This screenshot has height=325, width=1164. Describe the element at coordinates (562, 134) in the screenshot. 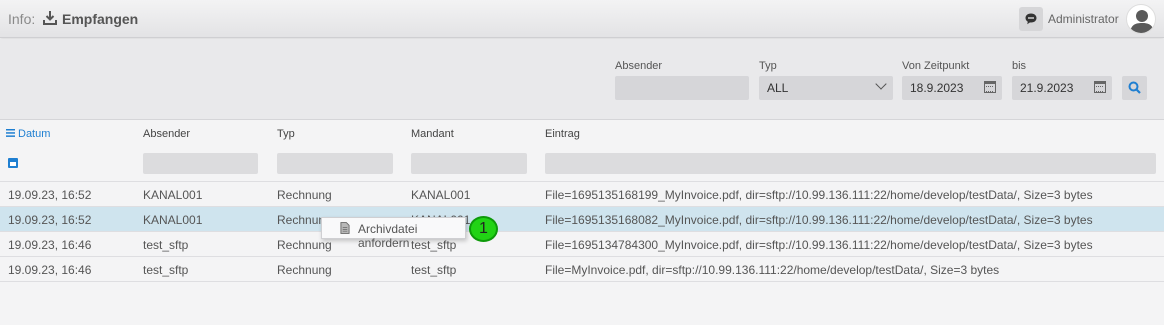

I see `column-header-eintrag: Eintrag` at that location.